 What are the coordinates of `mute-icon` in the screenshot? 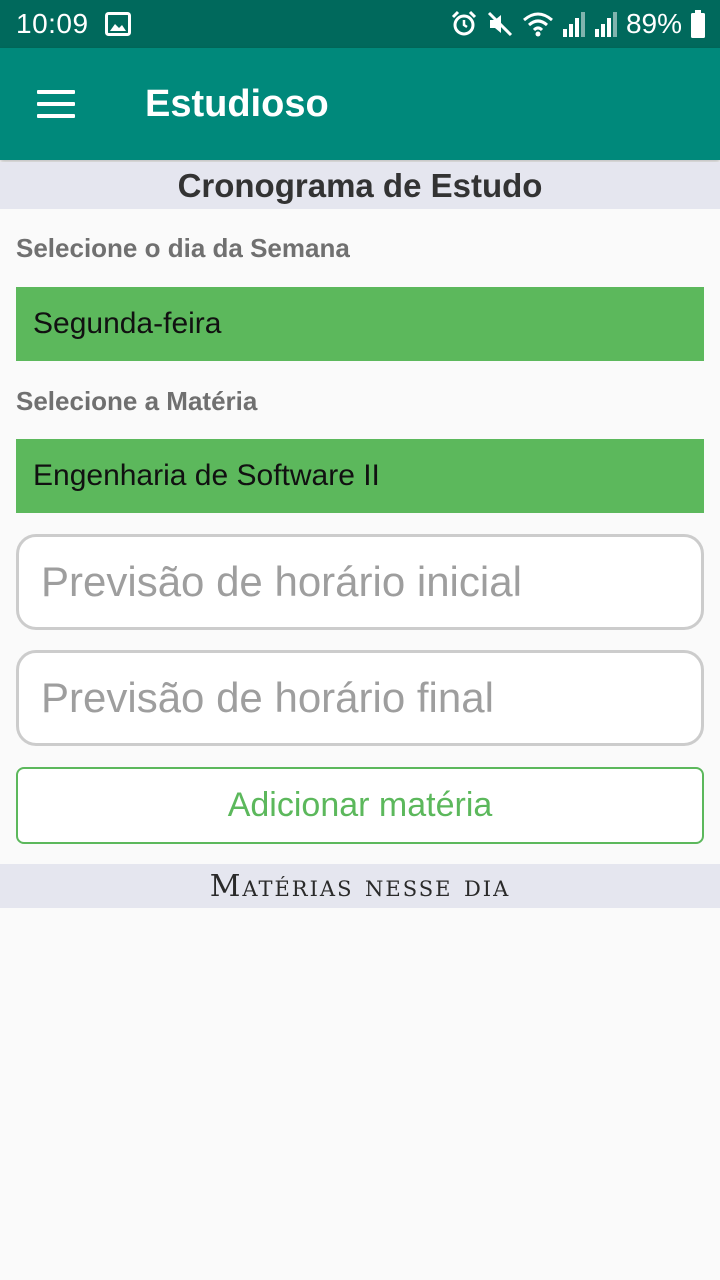 It's located at (500, 24).